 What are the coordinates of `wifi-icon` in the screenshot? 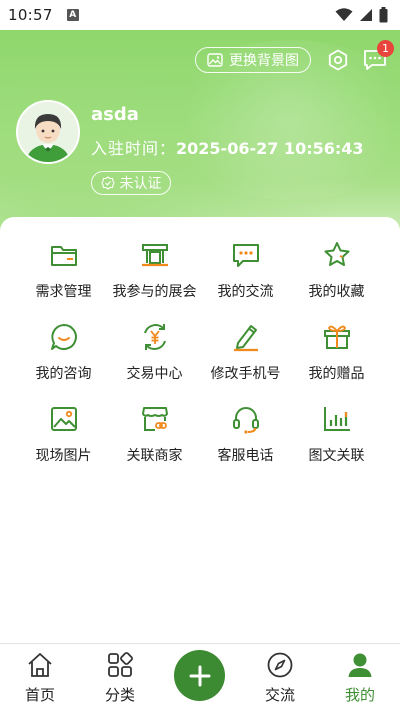 It's located at (344, 14).